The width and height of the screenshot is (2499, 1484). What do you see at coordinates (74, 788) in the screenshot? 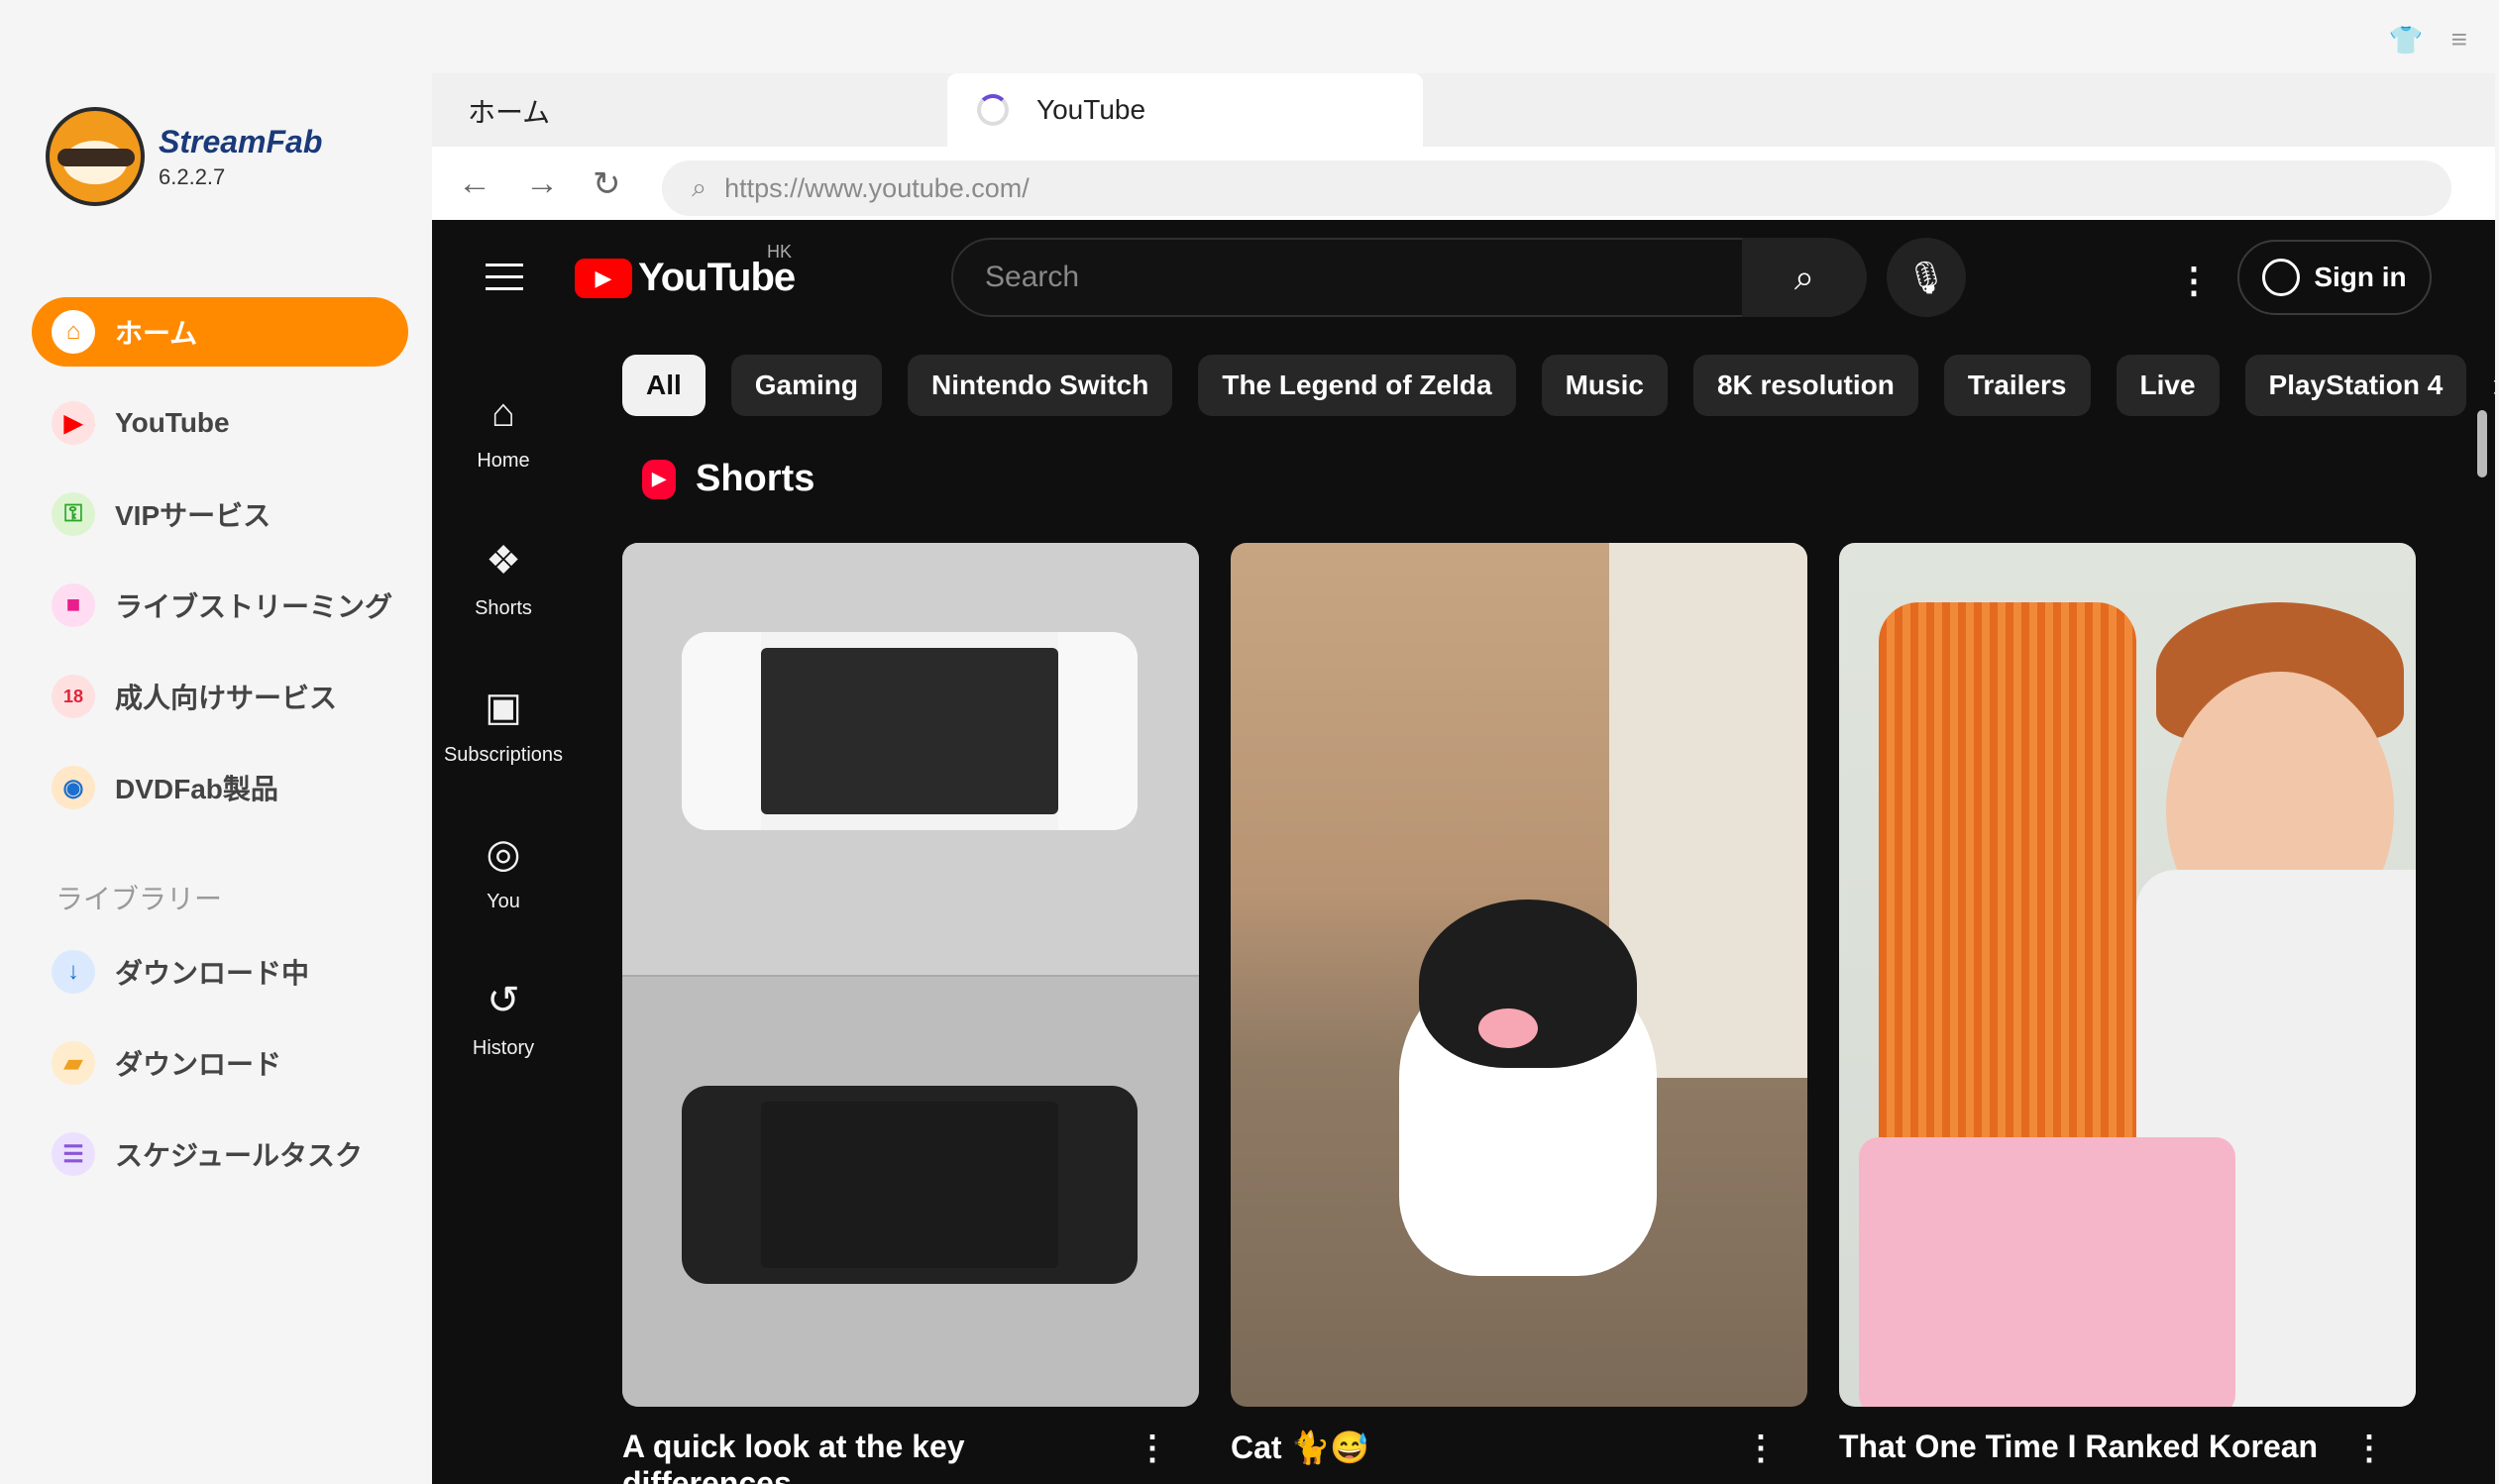
I see `dvdfab-icon: ◉` at bounding box center [74, 788].